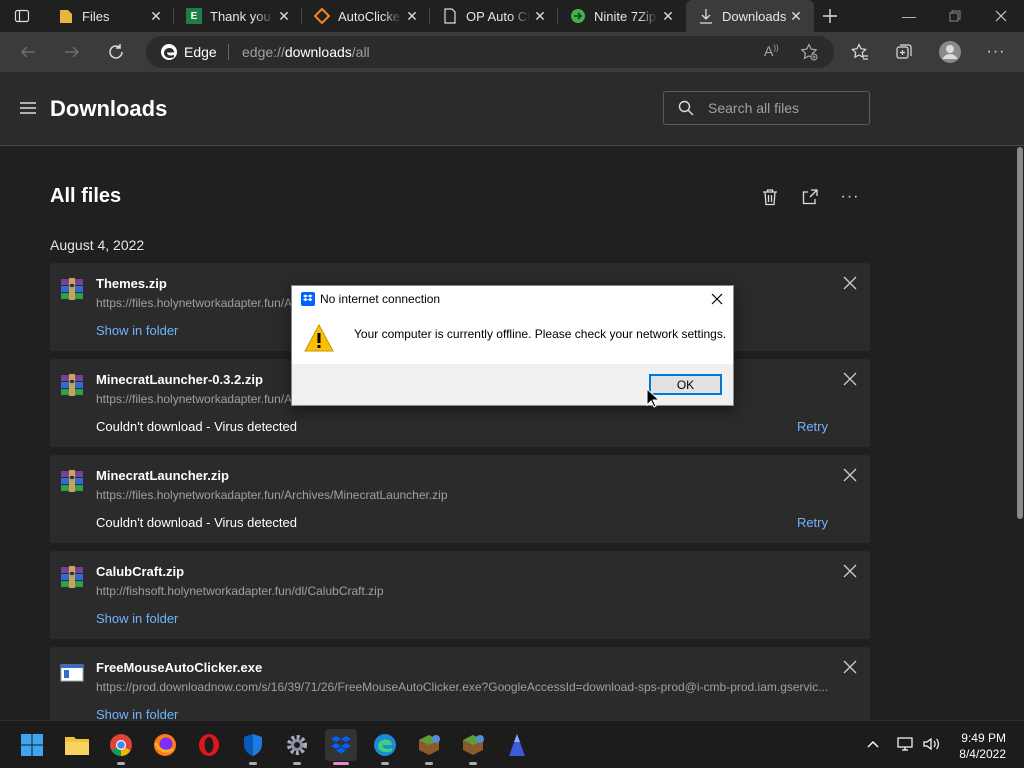 This screenshot has width=1024, height=768. I want to click on dialog-titlebar: No internet connection, so click(512, 299).